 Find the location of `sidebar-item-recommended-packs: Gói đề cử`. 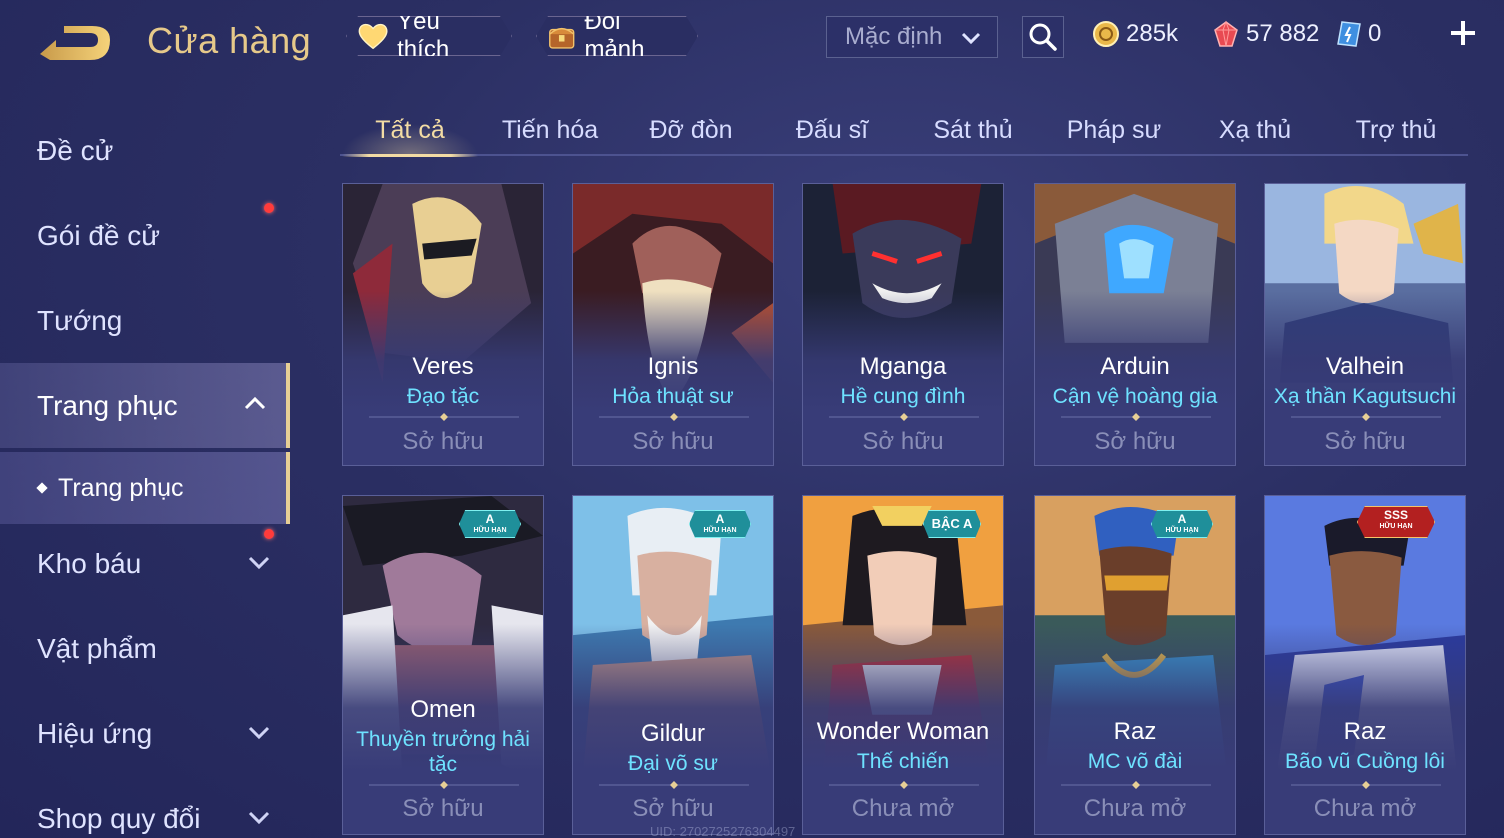

sidebar-item-recommended-packs: Gói đề cử is located at coordinates (145, 235).